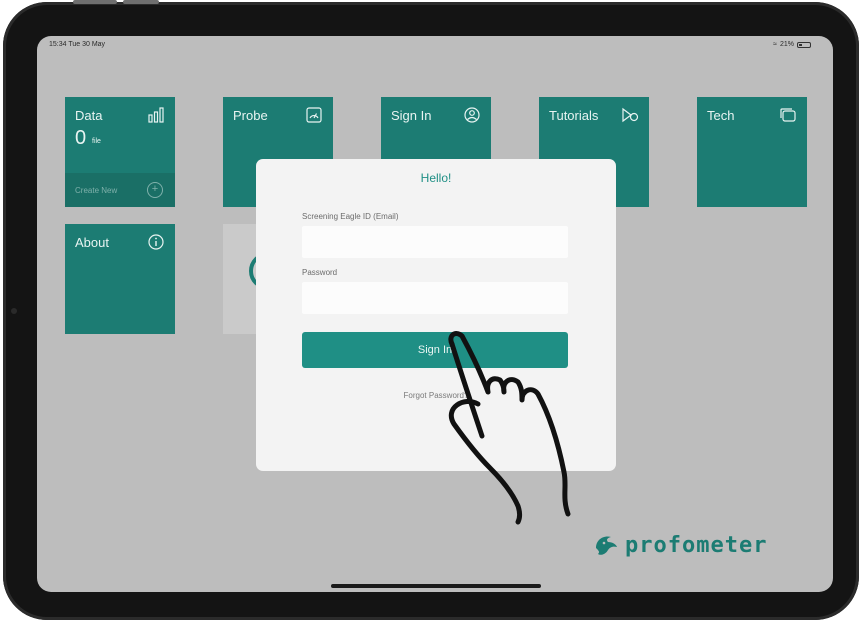 The width and height of the screenshot is (864, 624). Describe the element at coordinates (436, 178) in the screenshot. I see `dialog-title: Hello!` at that location.